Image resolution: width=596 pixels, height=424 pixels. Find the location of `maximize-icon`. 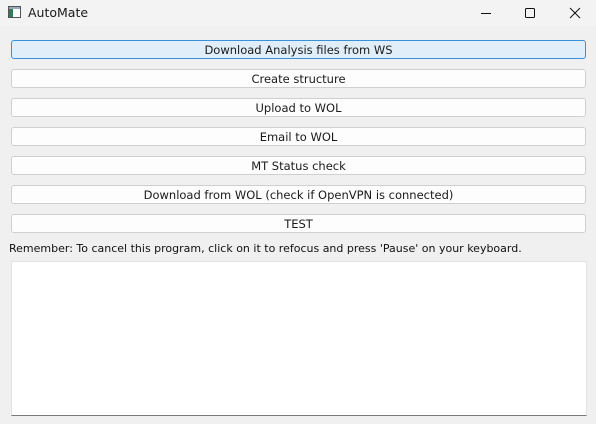

maximize-icon is located at coordinates (530, 13).